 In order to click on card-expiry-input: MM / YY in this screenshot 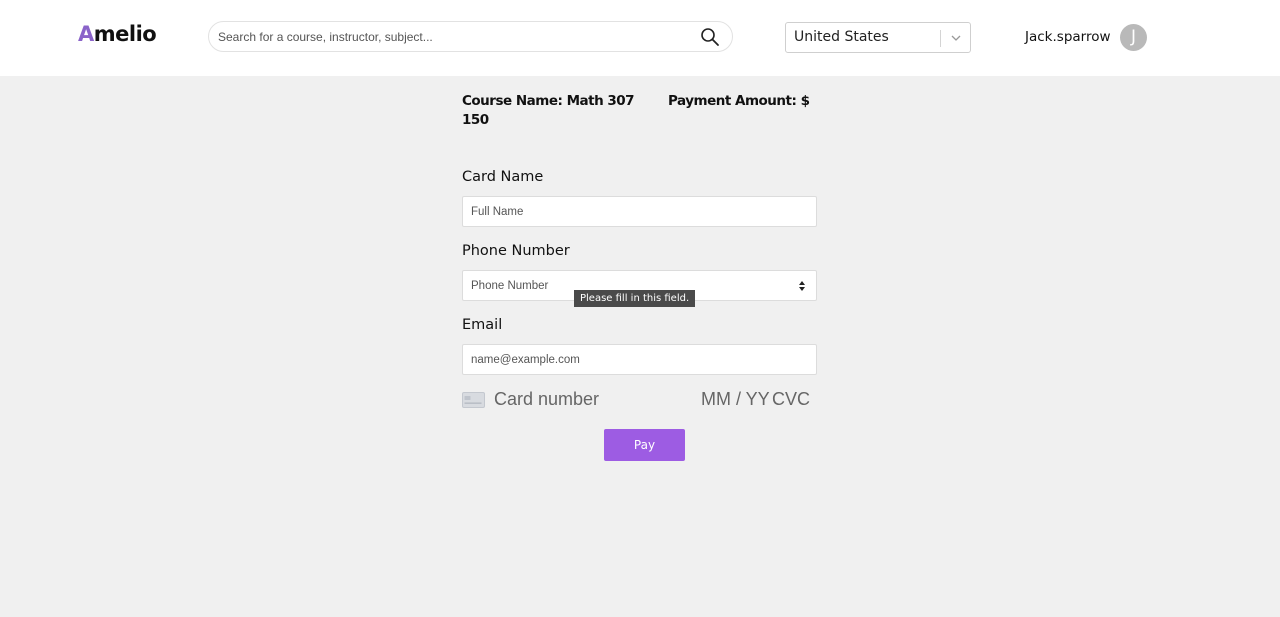, I will do `click(735, 399)`.